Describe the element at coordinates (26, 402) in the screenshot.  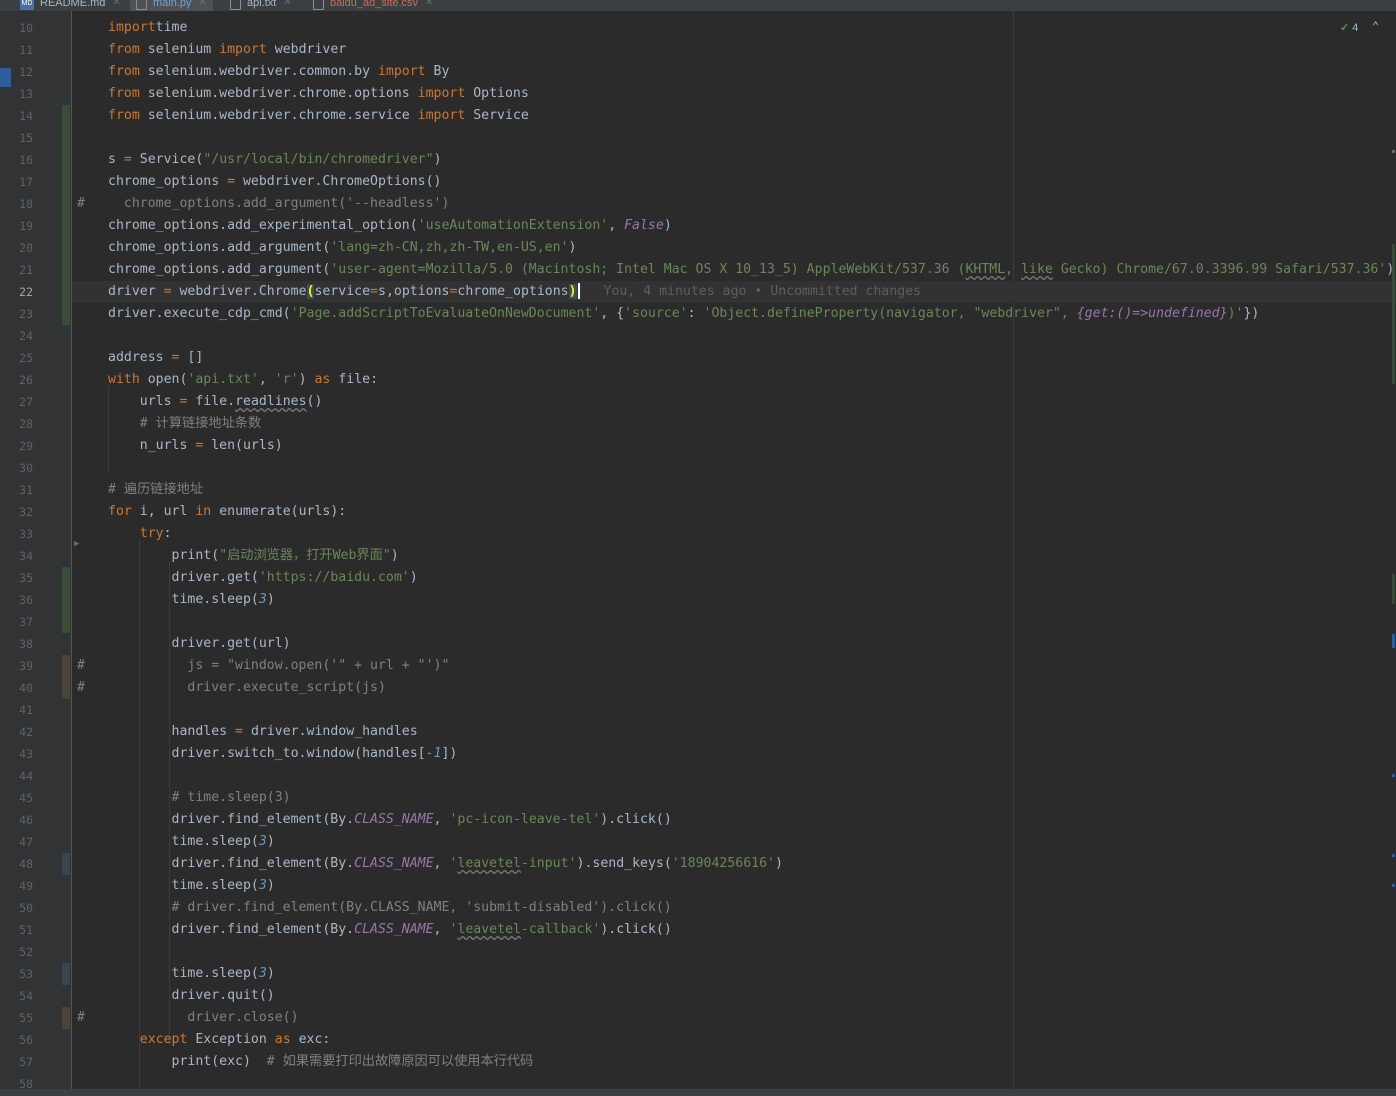
I see `line-number: 27` at that location.